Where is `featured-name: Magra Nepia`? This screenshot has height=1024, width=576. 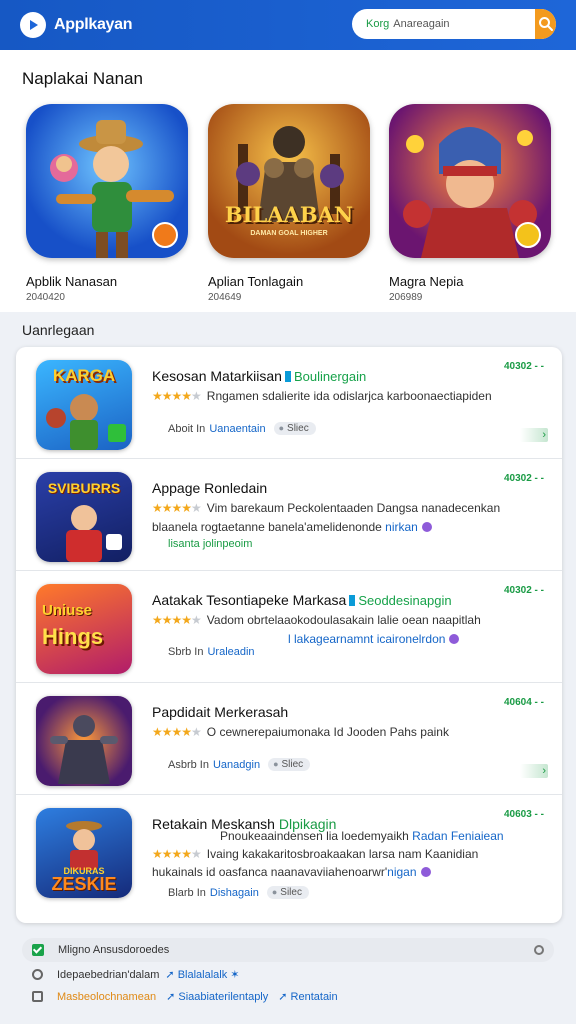
featured-name: Magra Nepia is located at coordinates (426, 281).